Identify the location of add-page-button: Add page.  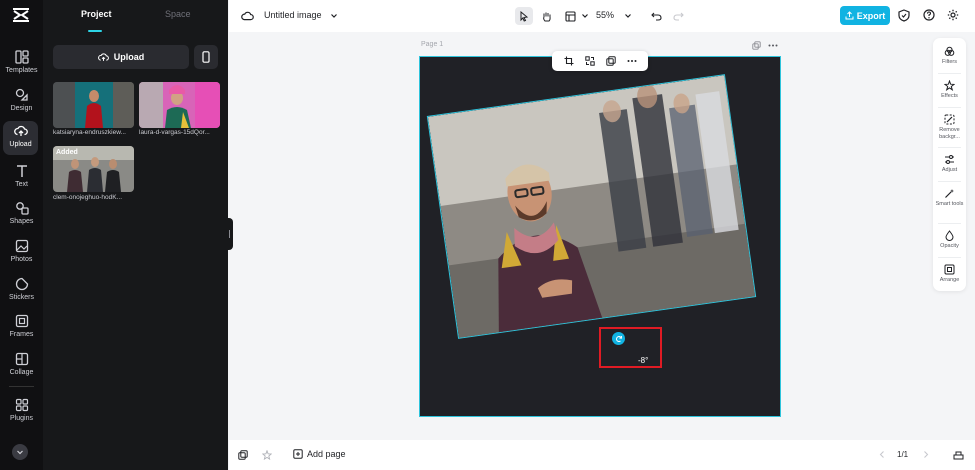
(319, 454).